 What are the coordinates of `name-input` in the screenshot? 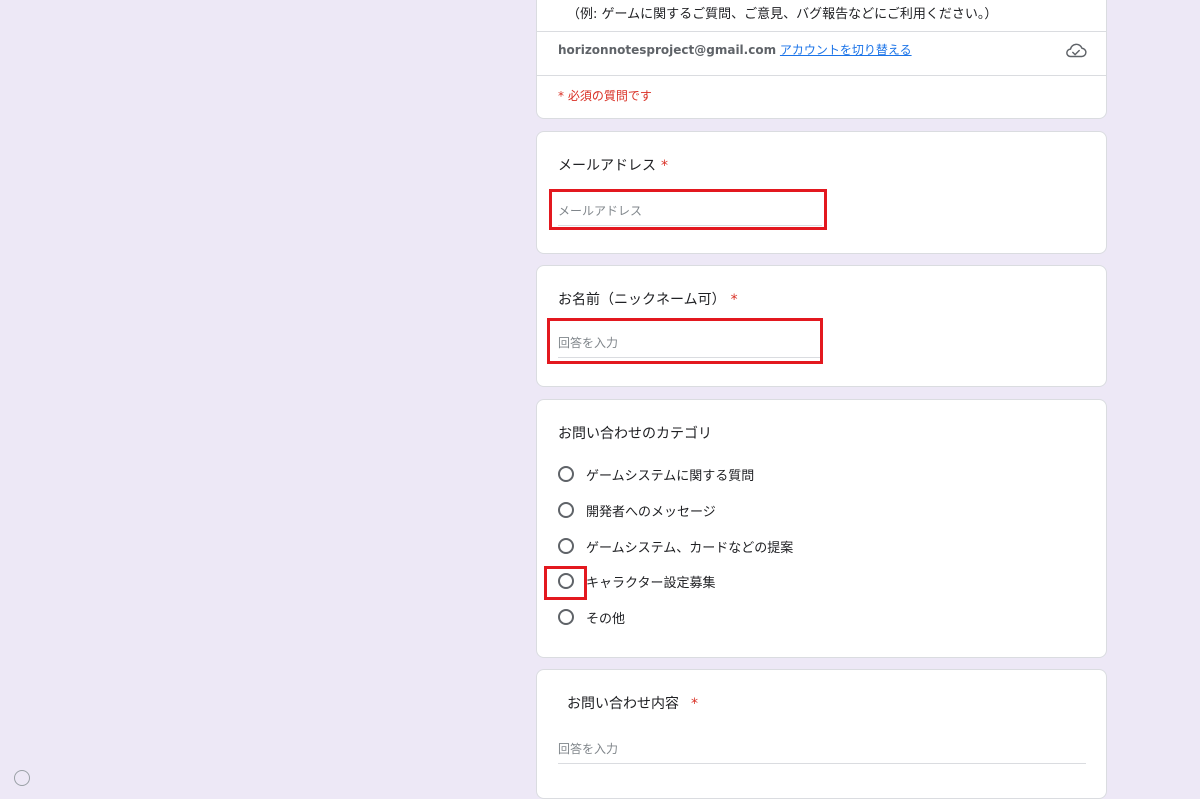 It's located at (690, 343).